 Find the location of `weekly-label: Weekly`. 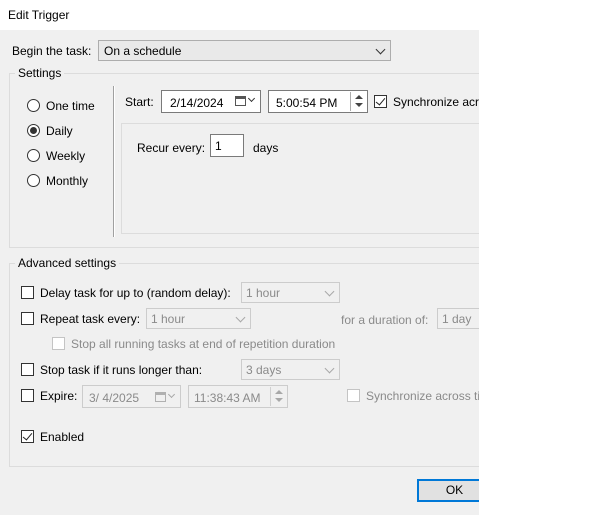

weekly-label: Weekly is located at coordinates (65, 156).